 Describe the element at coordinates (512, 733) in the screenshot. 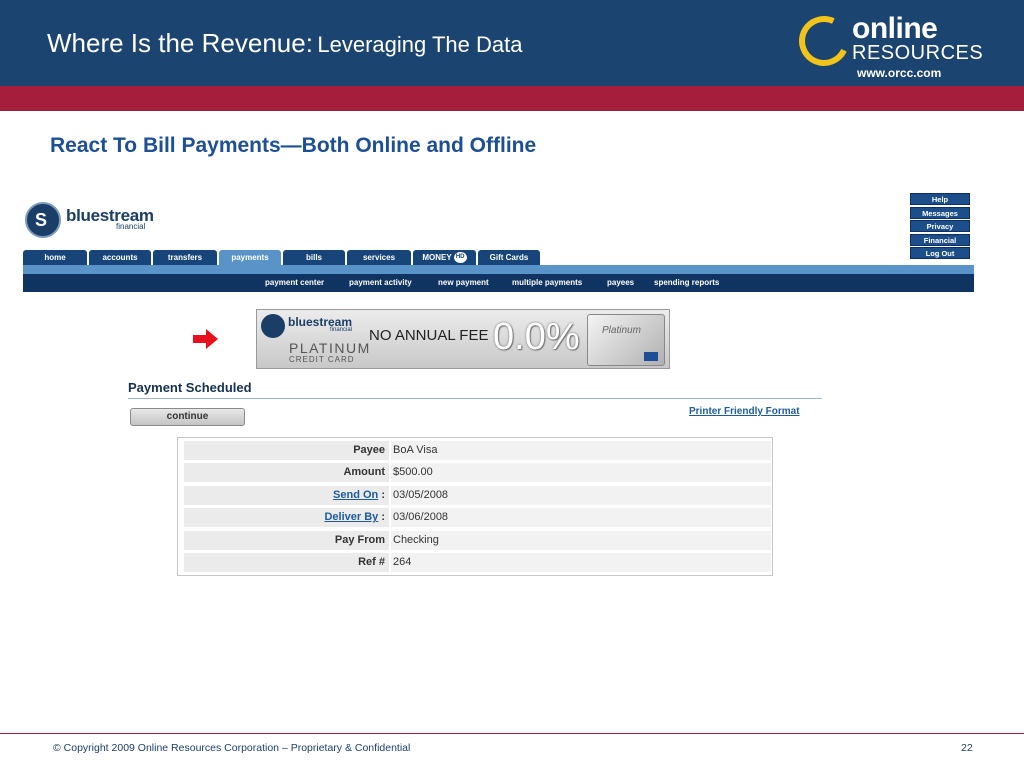

I see `footer-divider` at that location.